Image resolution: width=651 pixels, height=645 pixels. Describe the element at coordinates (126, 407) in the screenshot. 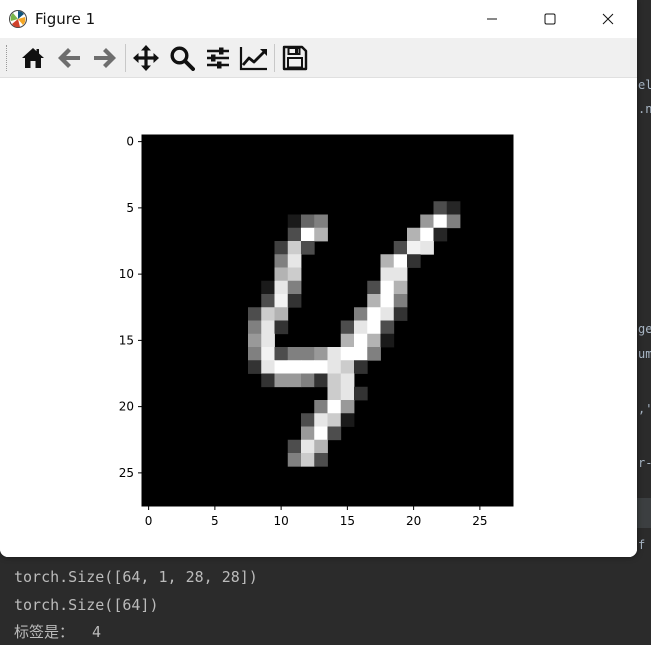

I see `y-tick-label: 20` at that location.